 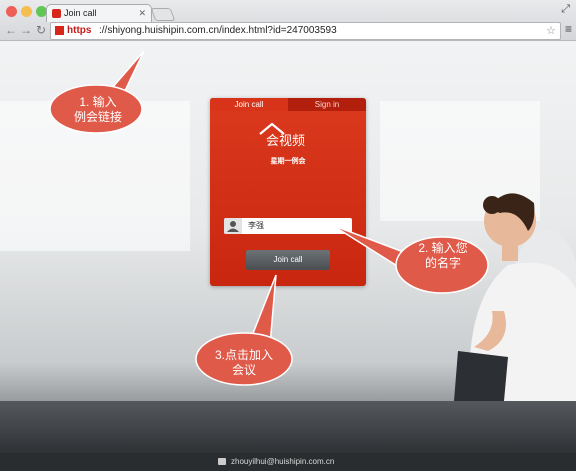 I want to click on menu-icon: ≡, so click(x=568, y=29).